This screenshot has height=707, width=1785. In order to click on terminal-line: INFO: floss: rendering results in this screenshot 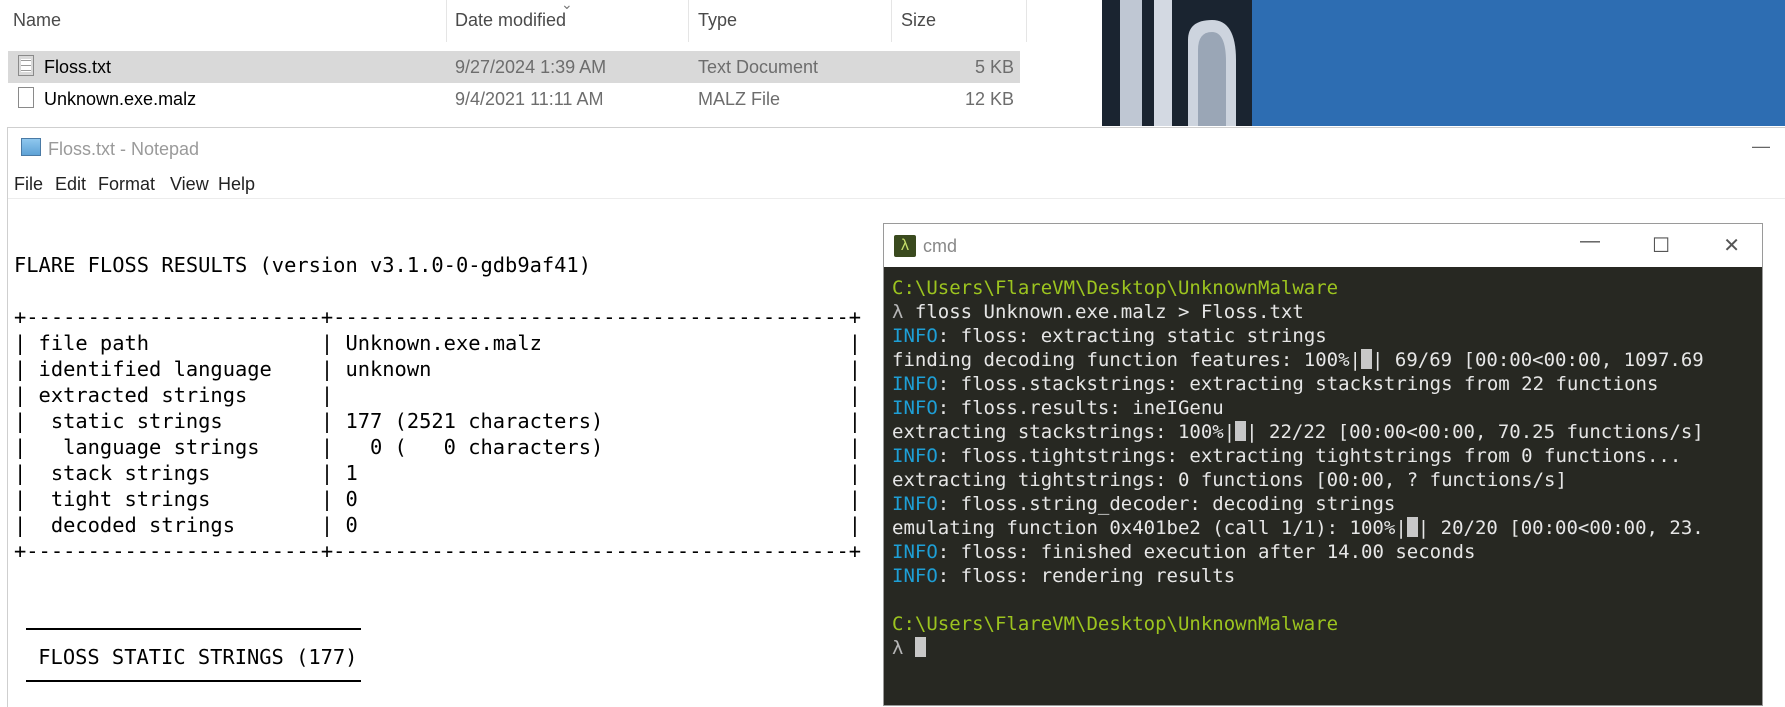, I will do `click(1327, 576)`.